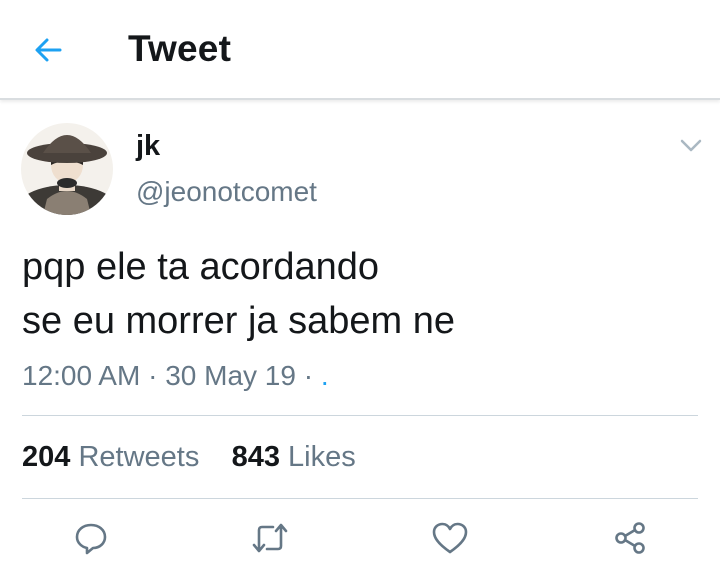  Describe the element at coordinates (238, 321) in the screenshot. I see `tweet-line: se eu morrer ja sabem ne` at that location.